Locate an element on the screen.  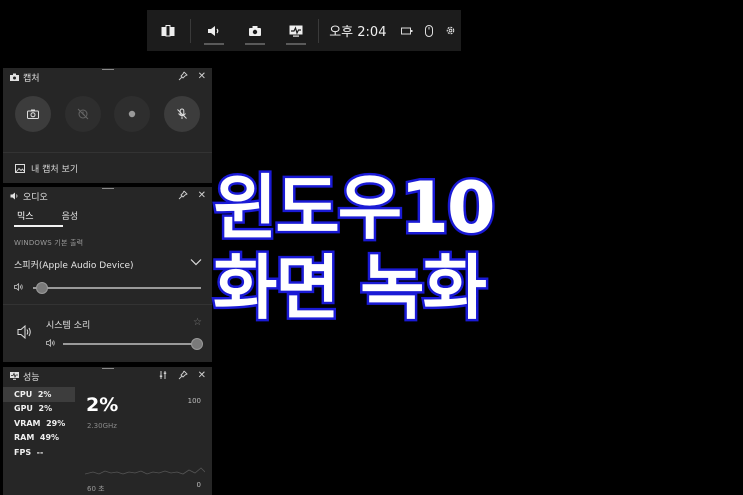
settings-button is located at coordinates (451, 30).